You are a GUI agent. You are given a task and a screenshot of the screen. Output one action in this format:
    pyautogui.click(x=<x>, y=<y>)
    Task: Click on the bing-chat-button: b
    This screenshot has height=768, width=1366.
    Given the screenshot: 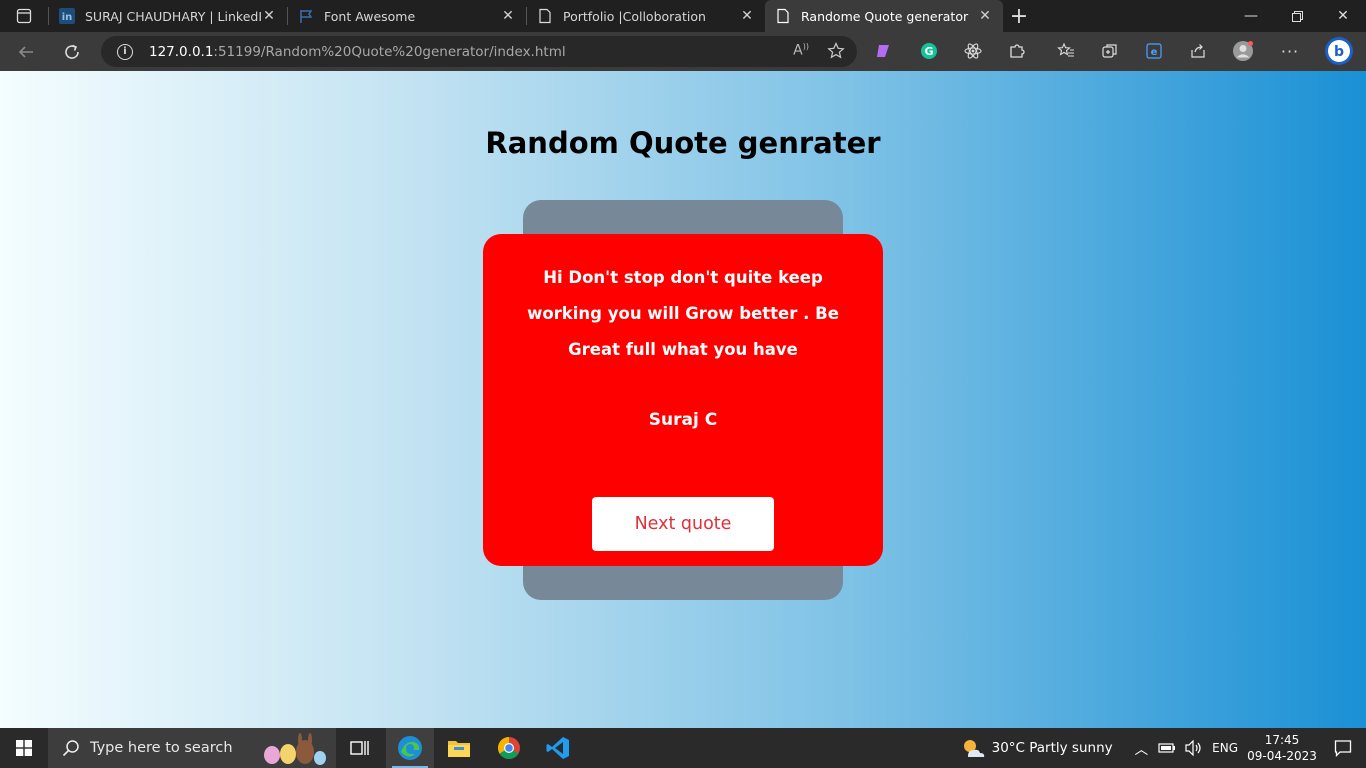 What is the action you would take?
    pyautogui.click(x=1339, y=51)
    